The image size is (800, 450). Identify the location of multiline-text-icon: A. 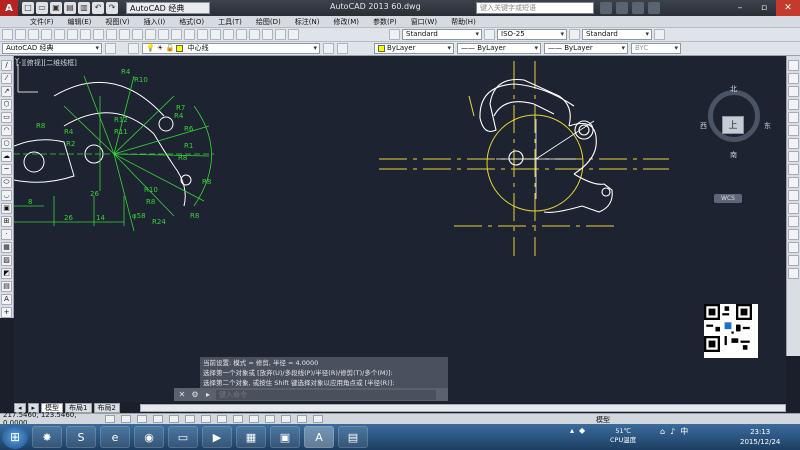
(6, 299).